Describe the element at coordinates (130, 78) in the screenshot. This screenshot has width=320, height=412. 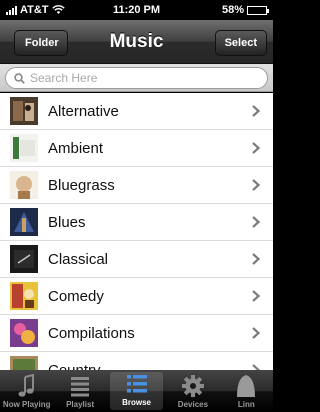
I see `search-input` at that location.